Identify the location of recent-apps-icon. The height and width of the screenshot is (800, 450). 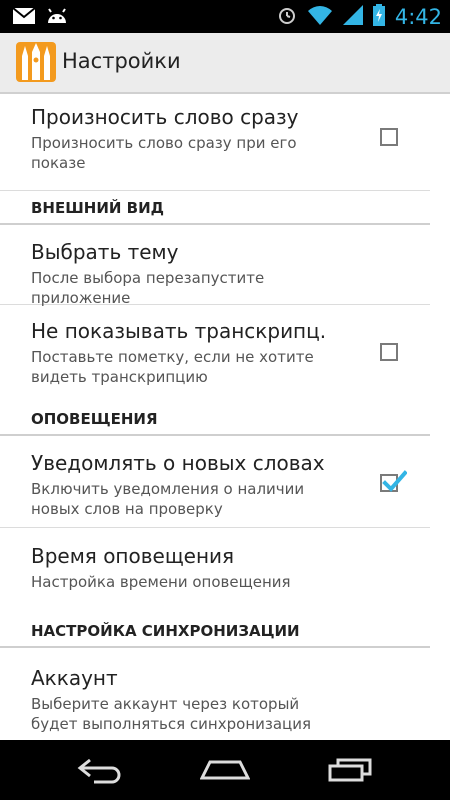
(350, 772).